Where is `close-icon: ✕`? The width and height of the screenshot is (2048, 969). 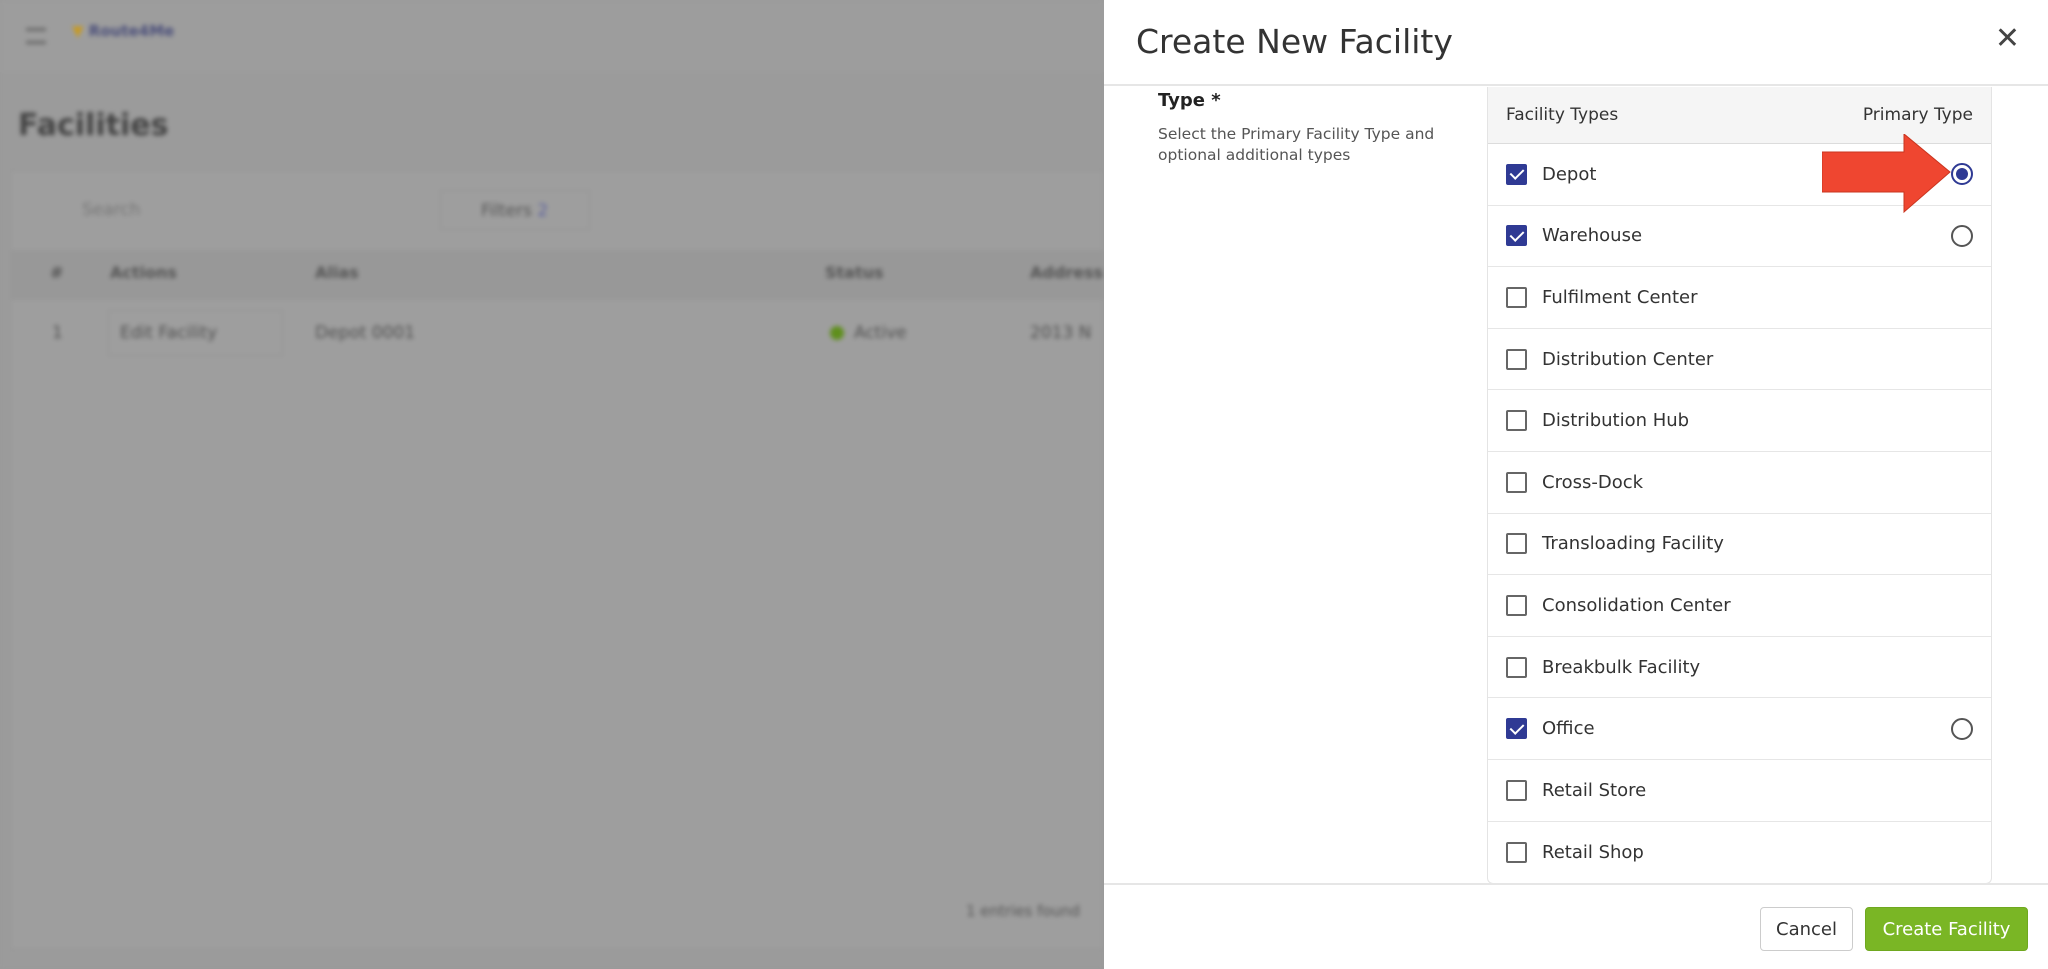
close-icon: ✕ is located at coordinates (2007, 39).